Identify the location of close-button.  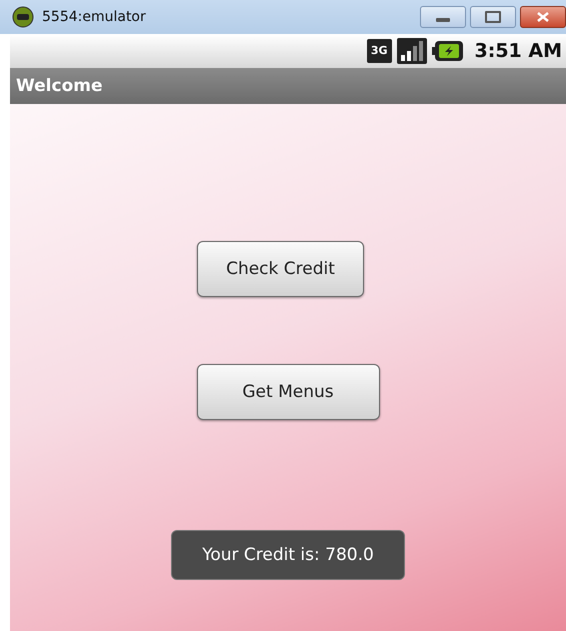
(543, 17).